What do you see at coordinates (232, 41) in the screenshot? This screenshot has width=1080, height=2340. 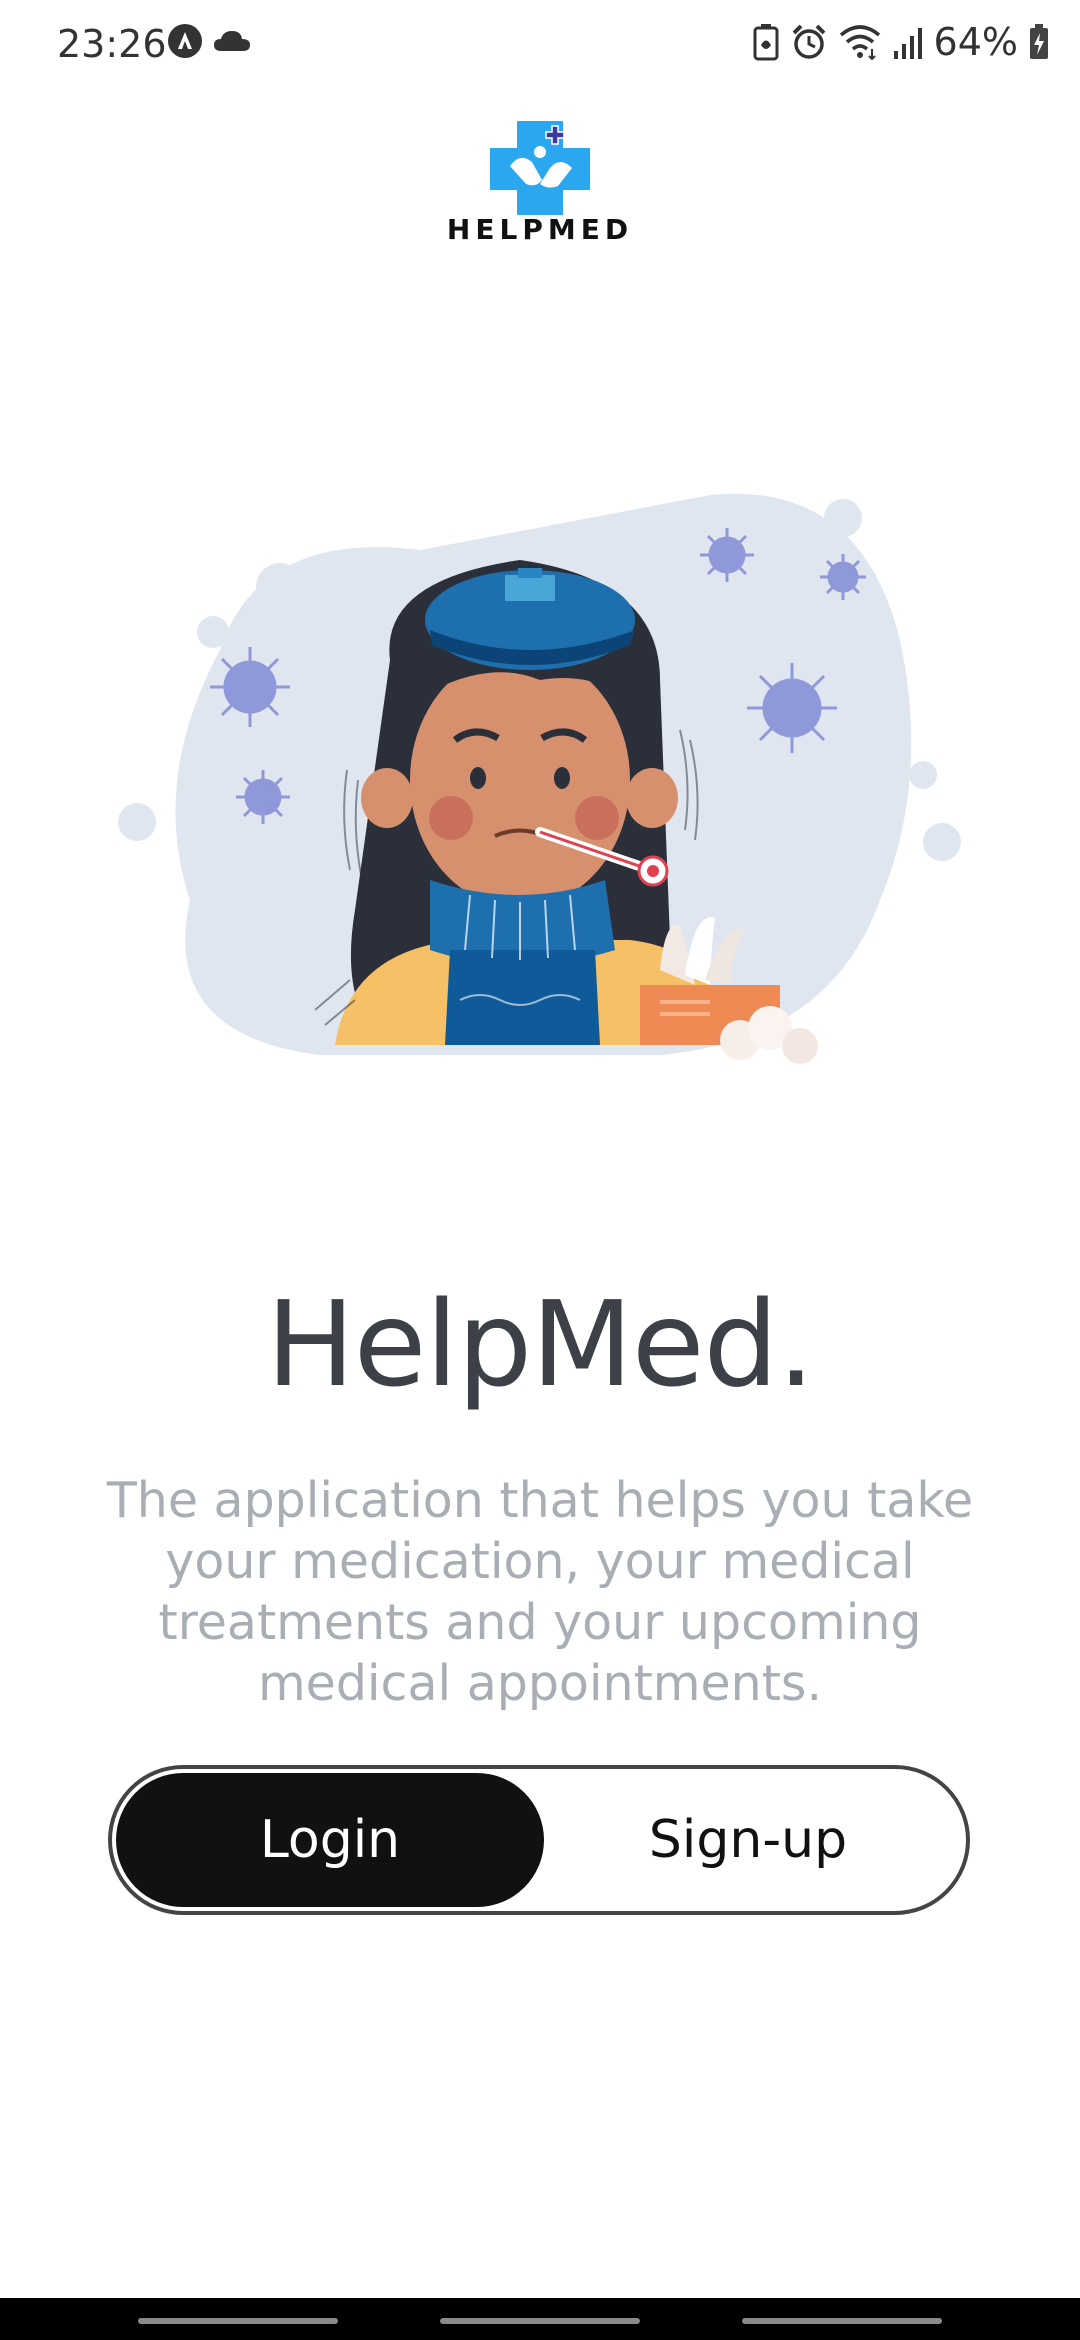 I see `cloud-icon` at bounding box center [232, 41].